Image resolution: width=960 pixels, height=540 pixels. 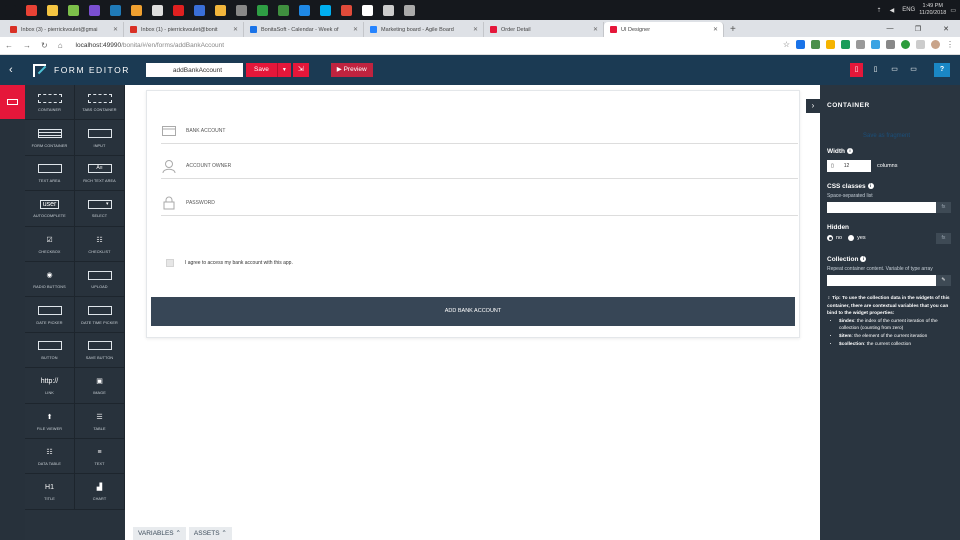 I want to click on form-name-input, so click(x=194, y=70).